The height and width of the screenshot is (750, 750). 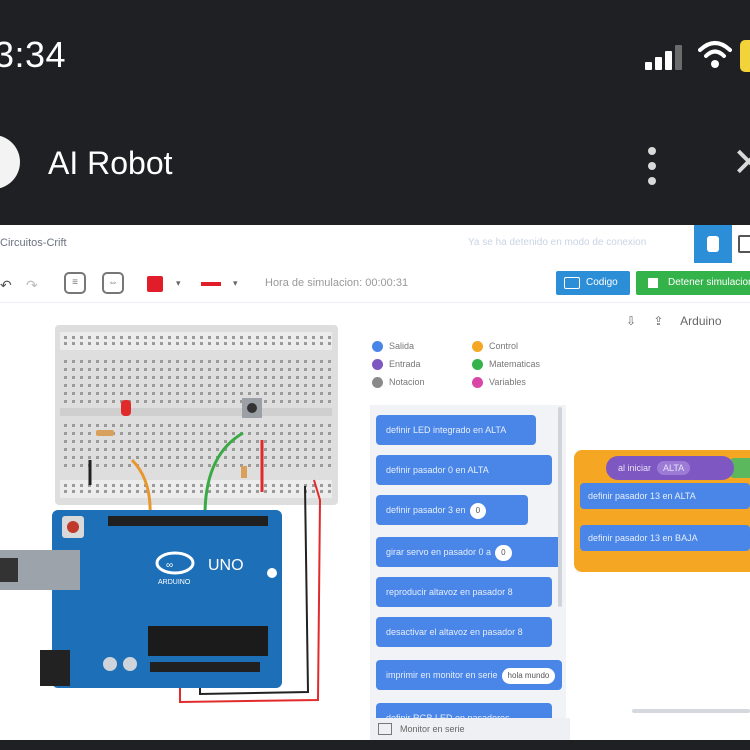 What do you see at coordinates (205, 667) in the screenshot?
I see `analog-header` at bounding box center [205, 667].